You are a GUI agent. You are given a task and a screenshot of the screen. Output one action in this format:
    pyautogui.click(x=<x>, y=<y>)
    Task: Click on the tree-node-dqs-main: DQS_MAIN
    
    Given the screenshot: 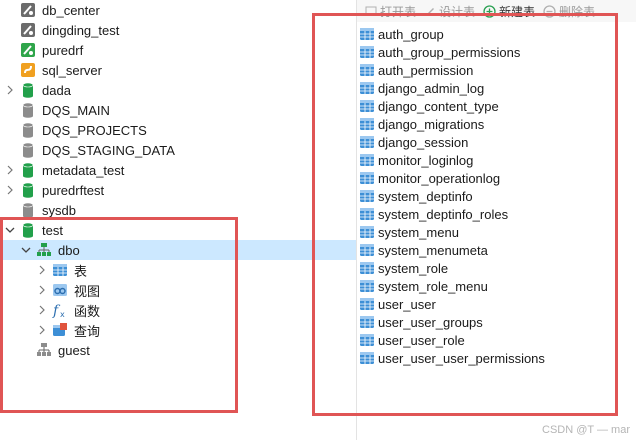 What is the action you would take?
    pyautogui.click(x=55, y=110)
    